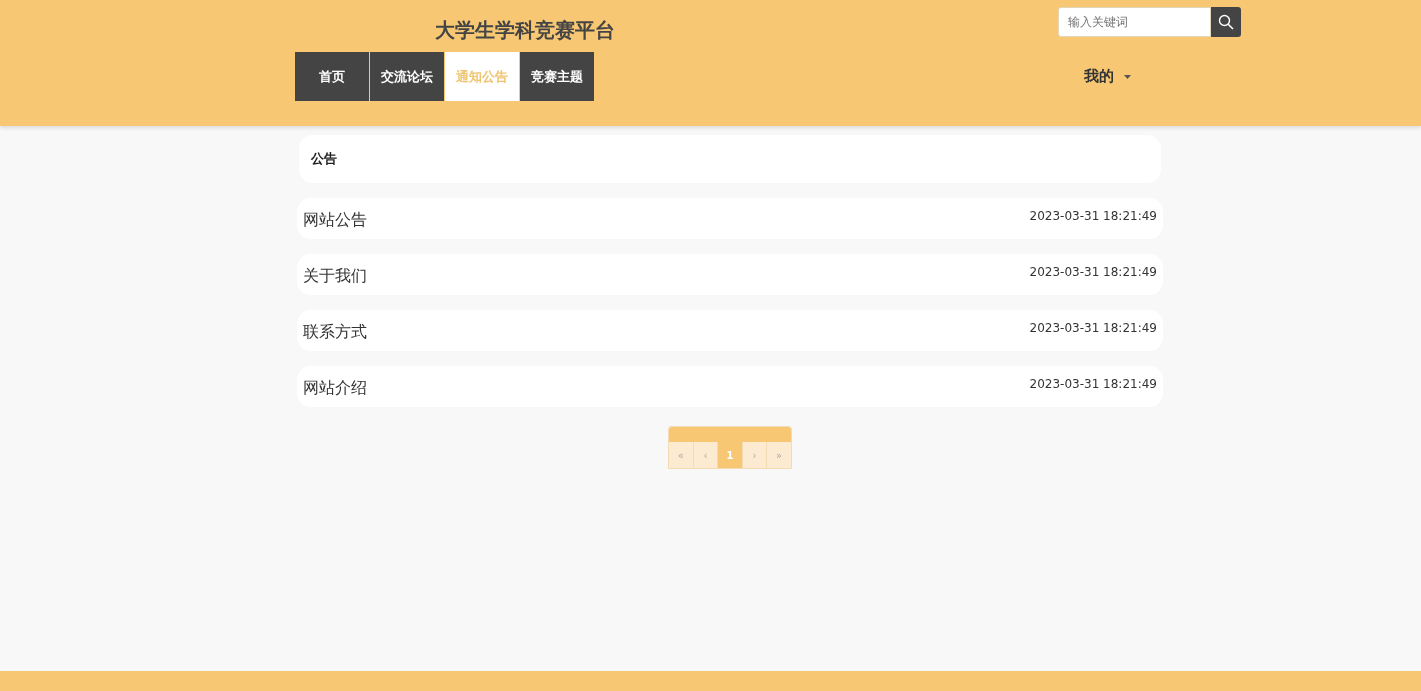  Describe the element at coordinates (407, 76) in the screenshot. I see `nav-tab: 交流论坛` at that location.